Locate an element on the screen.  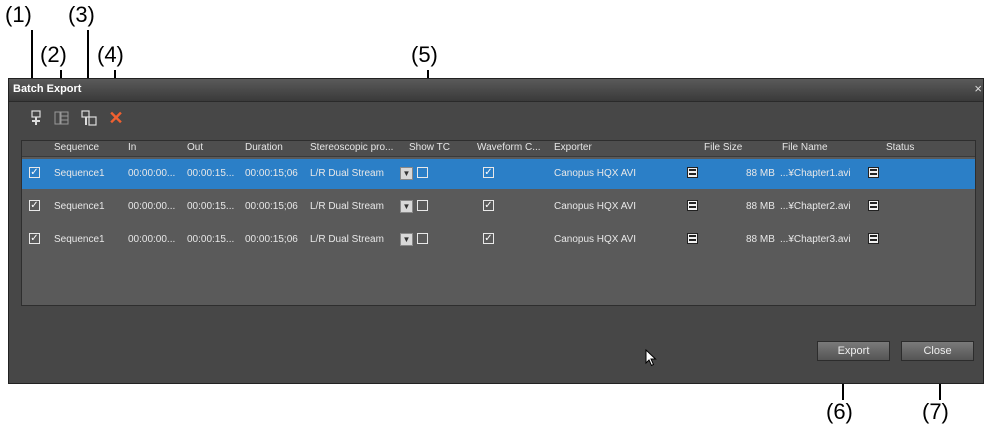
callout-2: (2) is located at coordinates (53, 54).